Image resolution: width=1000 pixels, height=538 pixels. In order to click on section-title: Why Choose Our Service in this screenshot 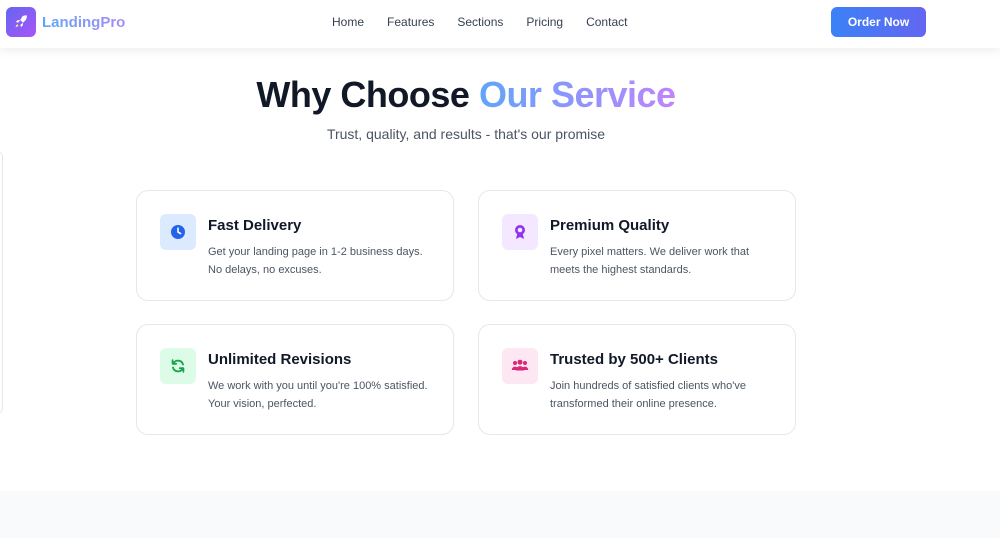, I will do `click(466, 95)`.